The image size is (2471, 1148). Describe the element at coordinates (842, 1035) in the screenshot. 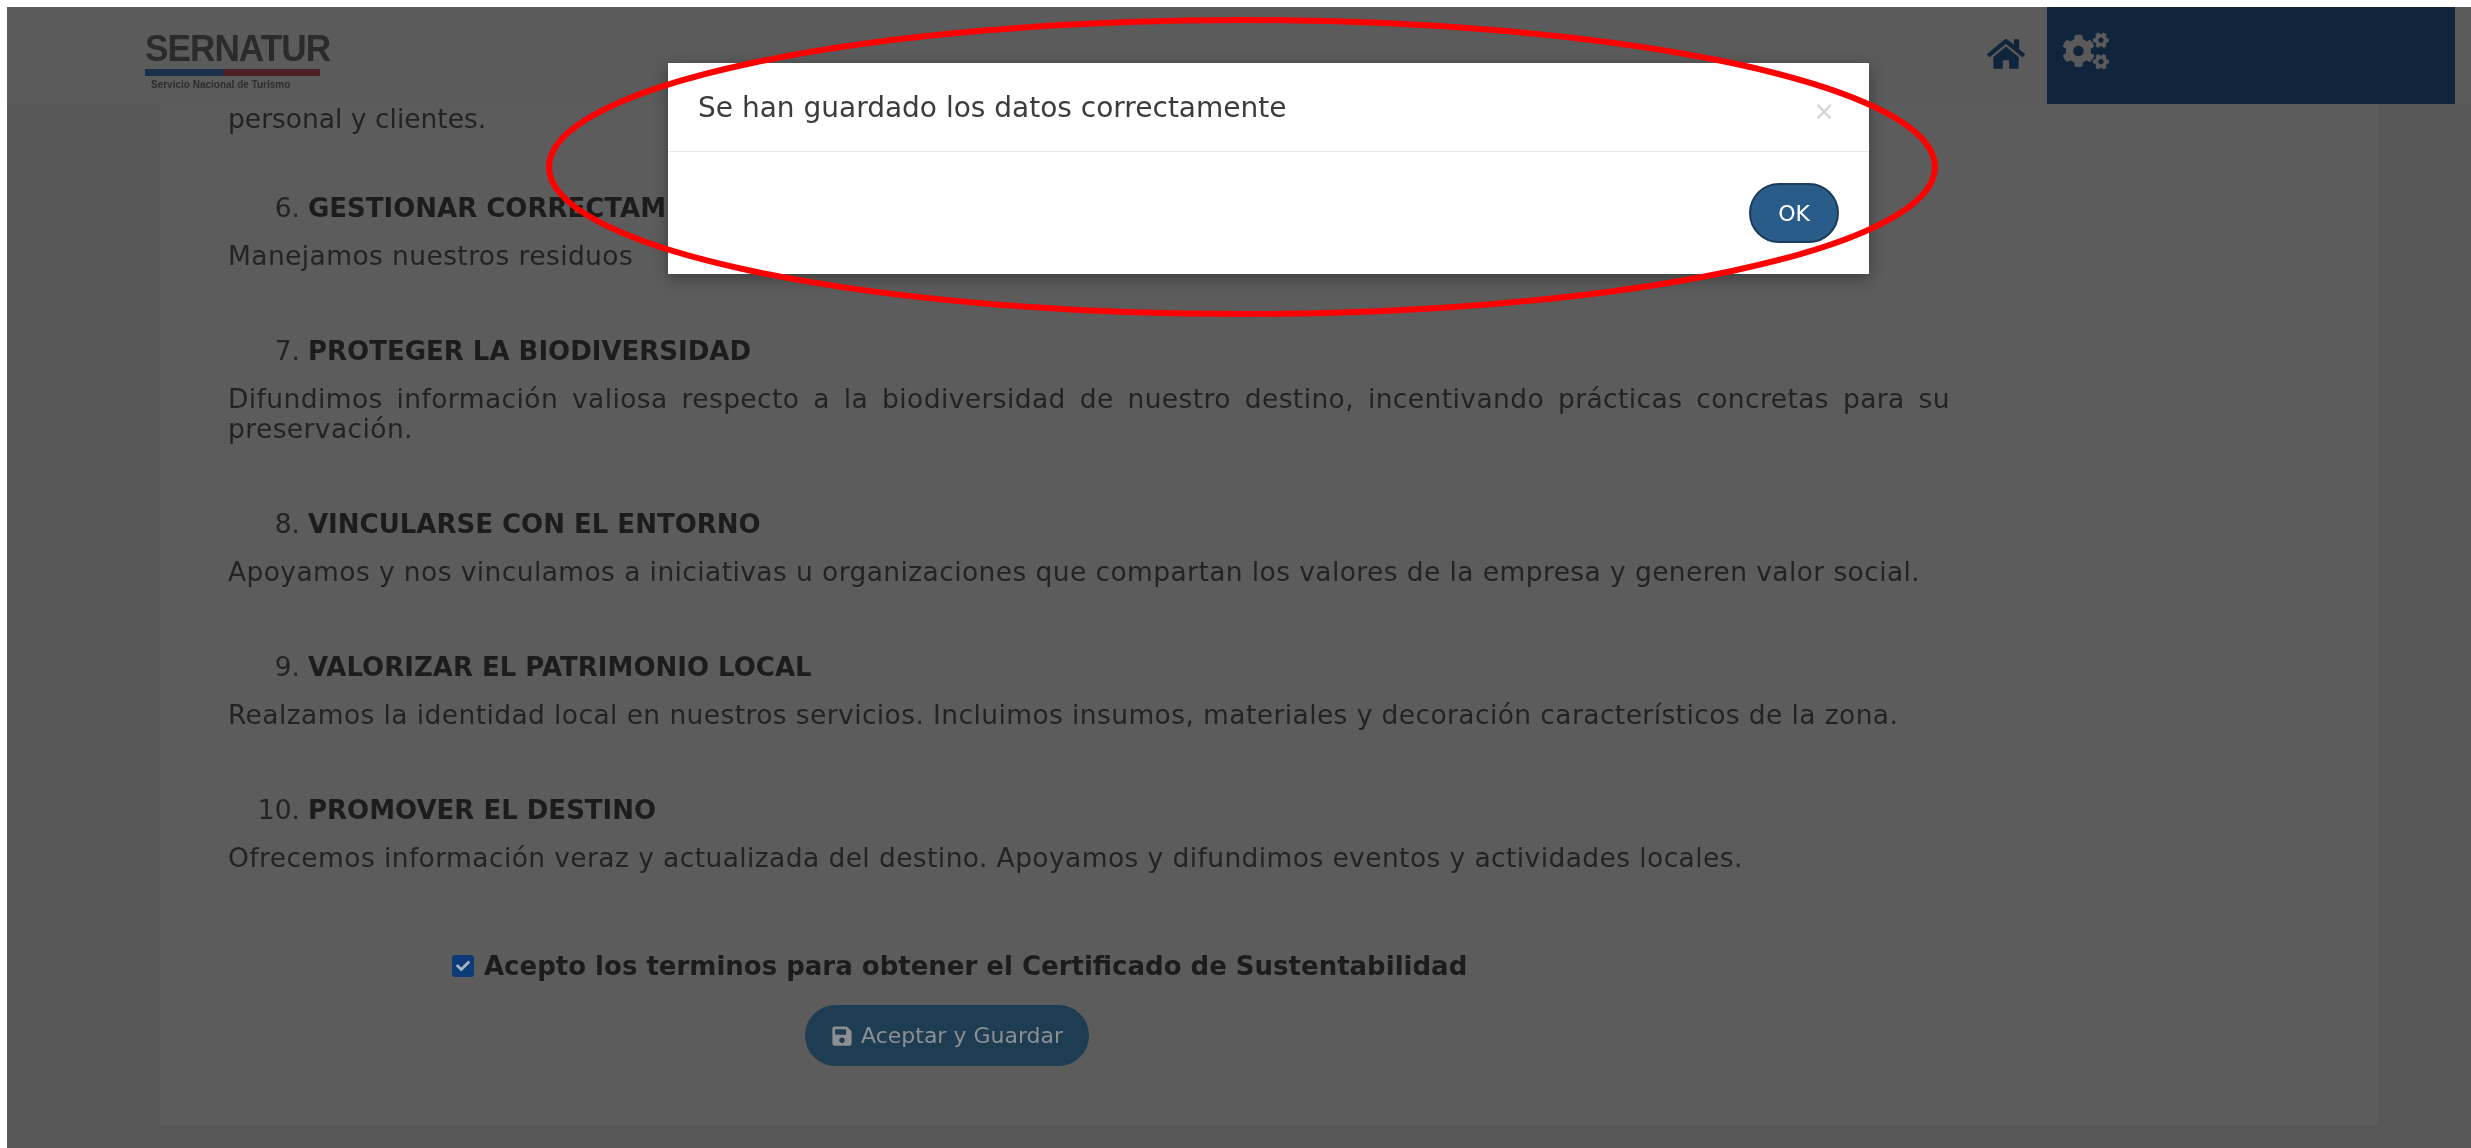

I see `save-icon` at that location.